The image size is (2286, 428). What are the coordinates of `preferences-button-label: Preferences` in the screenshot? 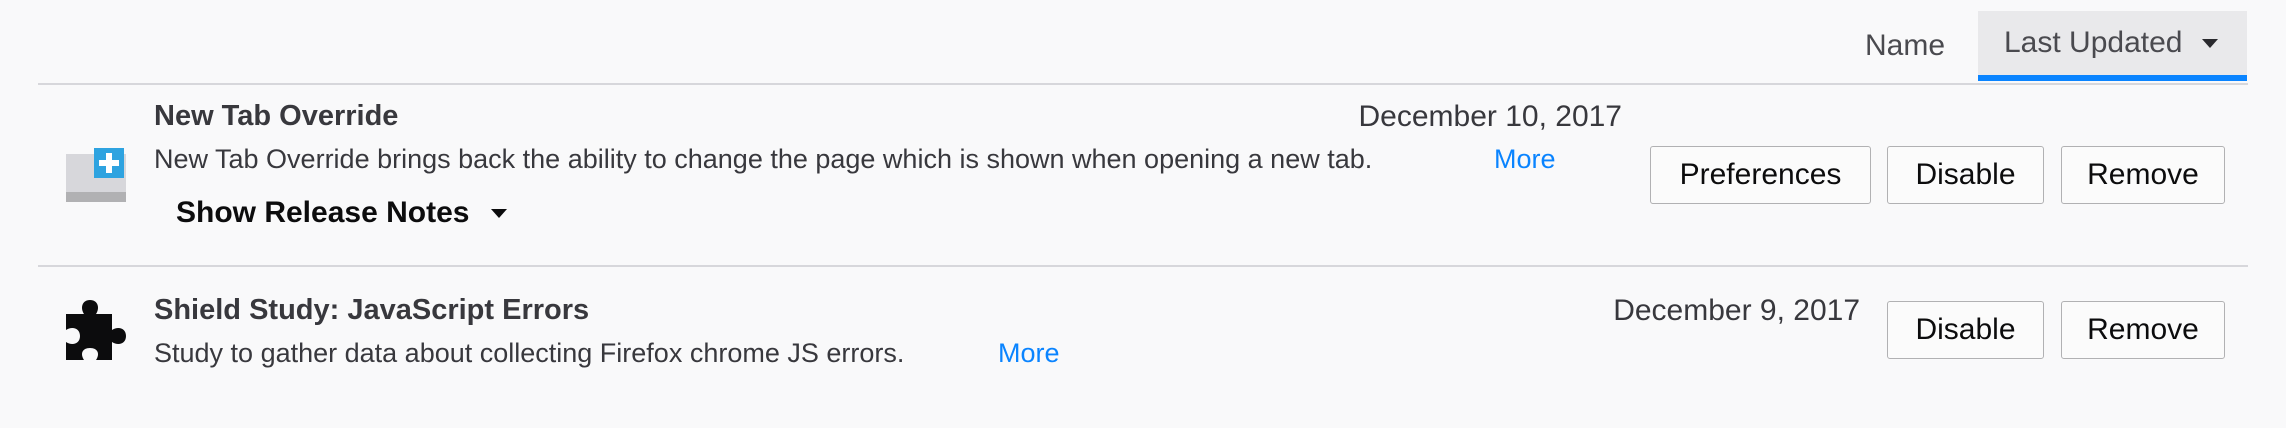 It's located at (1760, 174).